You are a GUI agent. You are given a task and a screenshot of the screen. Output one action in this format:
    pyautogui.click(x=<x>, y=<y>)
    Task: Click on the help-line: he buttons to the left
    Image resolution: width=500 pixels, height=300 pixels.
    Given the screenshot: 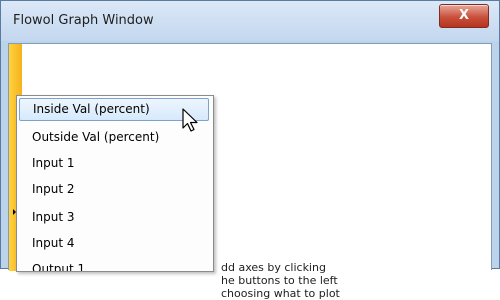 What is the action you would take?
    pyautogui.click(x=279, y=280)
    